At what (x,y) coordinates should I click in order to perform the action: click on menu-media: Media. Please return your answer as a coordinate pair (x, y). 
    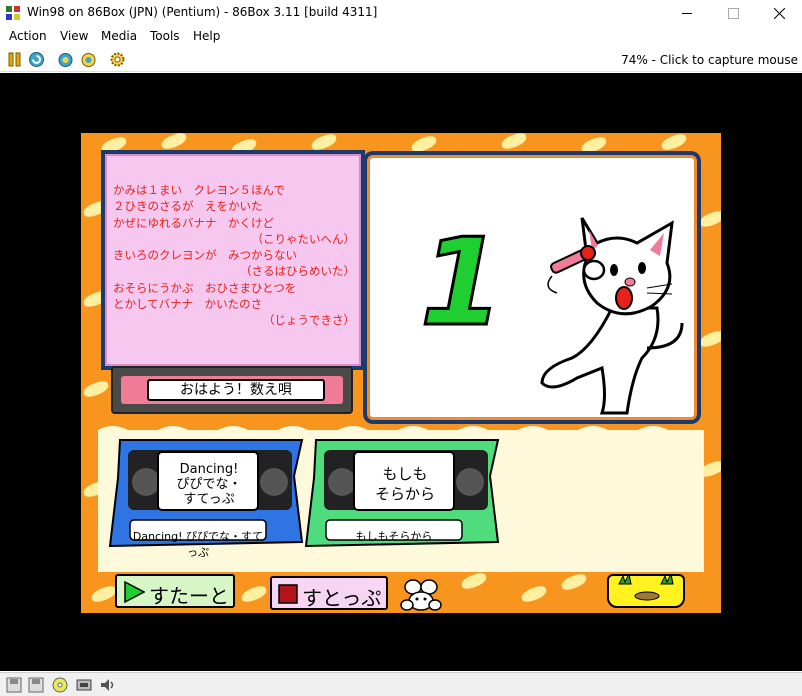
    Looking at the image, I should click on (119, 36).